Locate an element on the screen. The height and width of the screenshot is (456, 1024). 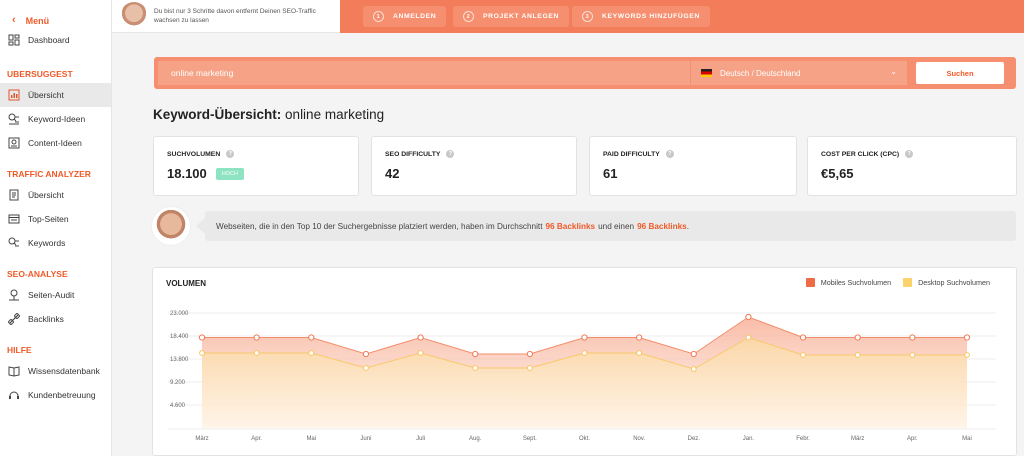
sidebar-item-content-ideen: Content-Ideen is located at coordinates (55, 143).